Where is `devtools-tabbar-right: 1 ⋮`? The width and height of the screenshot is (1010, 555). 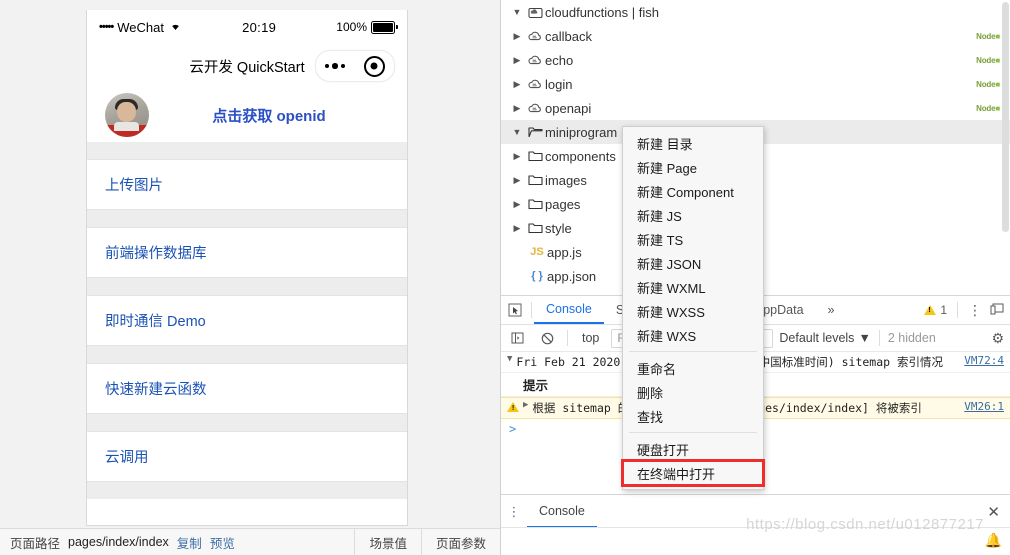
devtools-tabbar-right: 1 ⋮ is located at coordinates (967, 310).